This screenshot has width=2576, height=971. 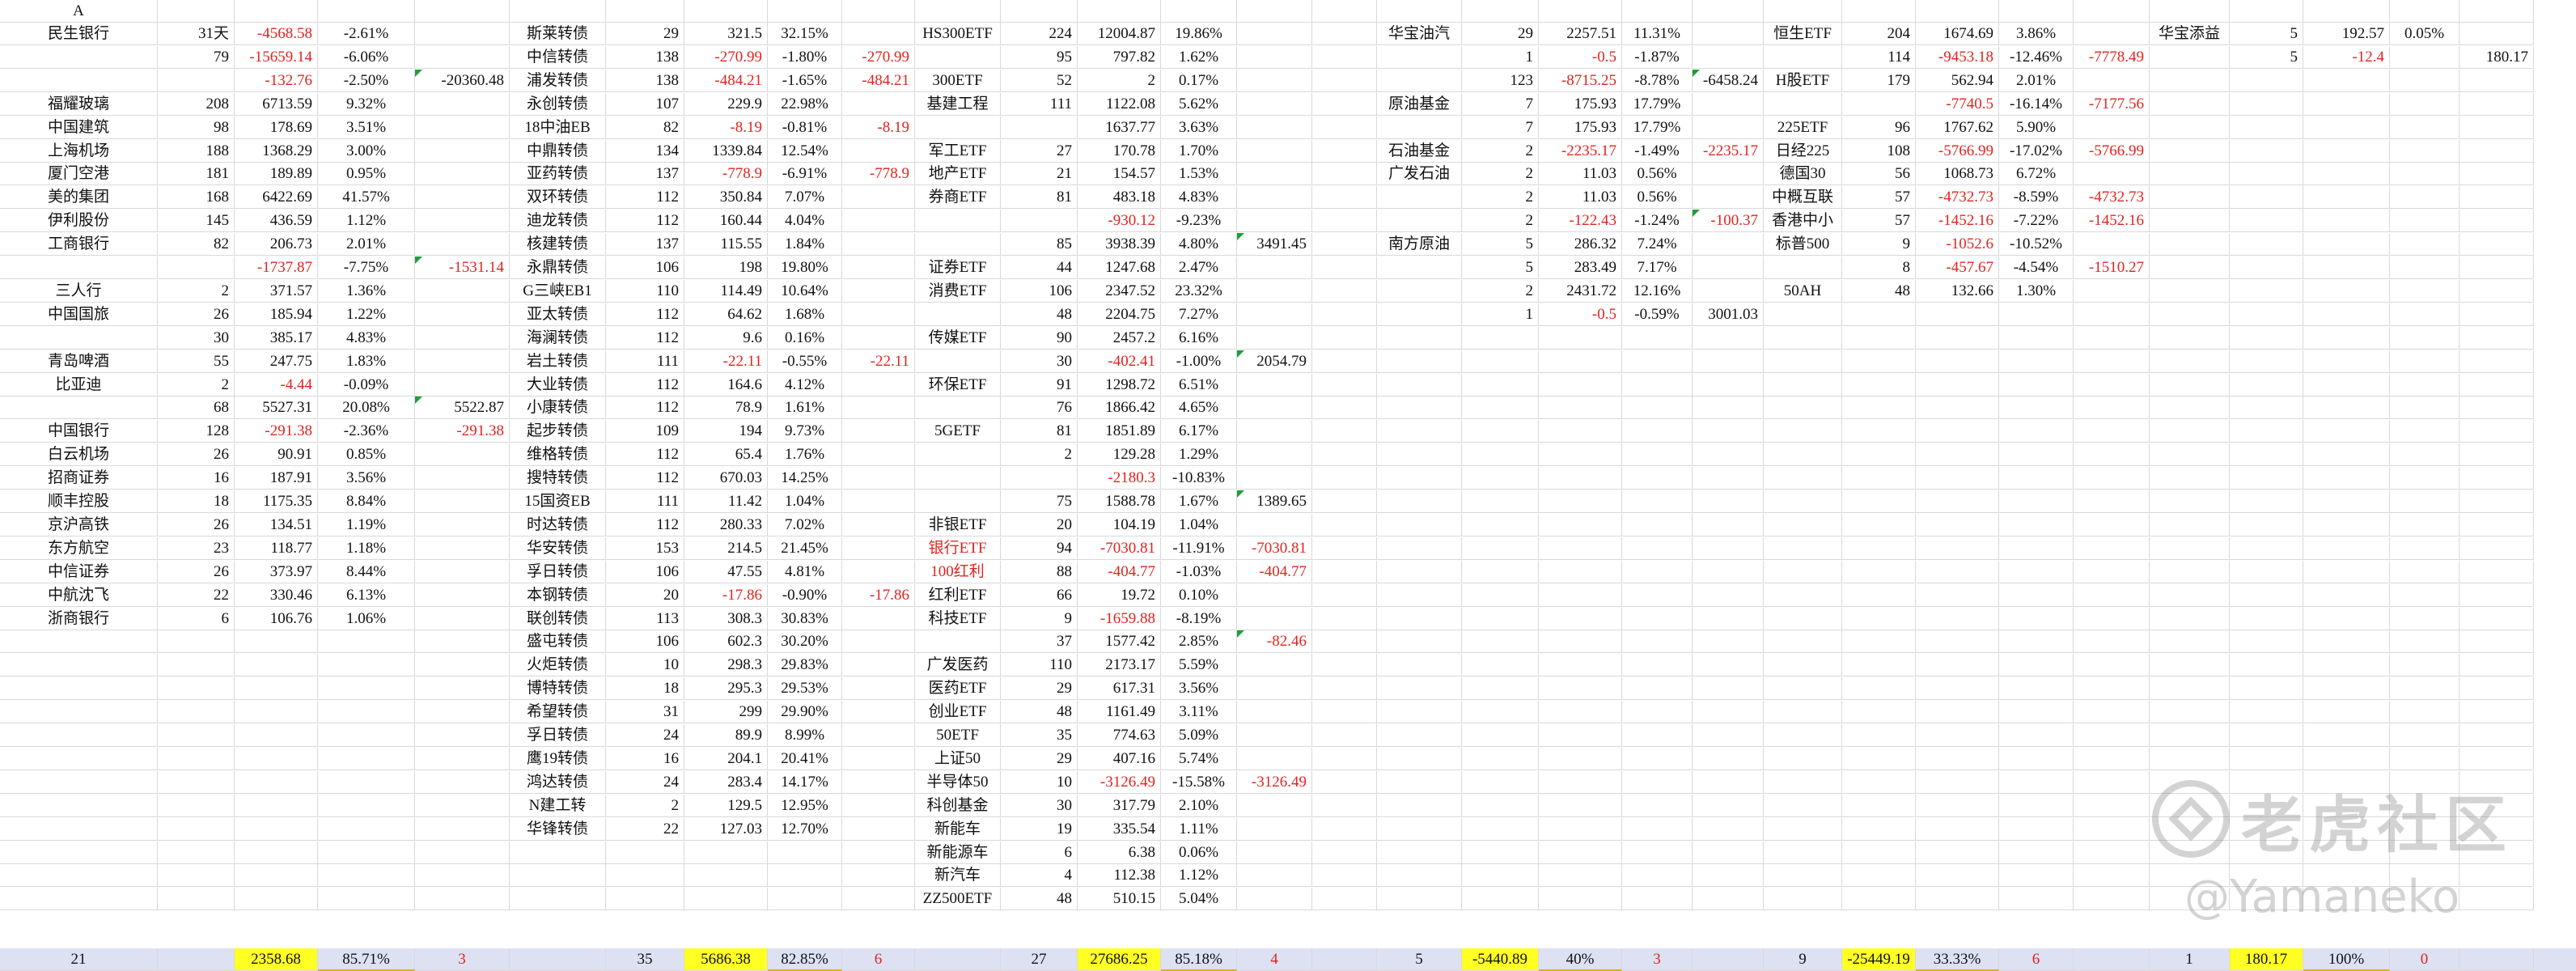 What do you see at coordinates (805, 618) in the screenshot?
I see `table-cell: 30.83%` at bounding box center [805, 618].